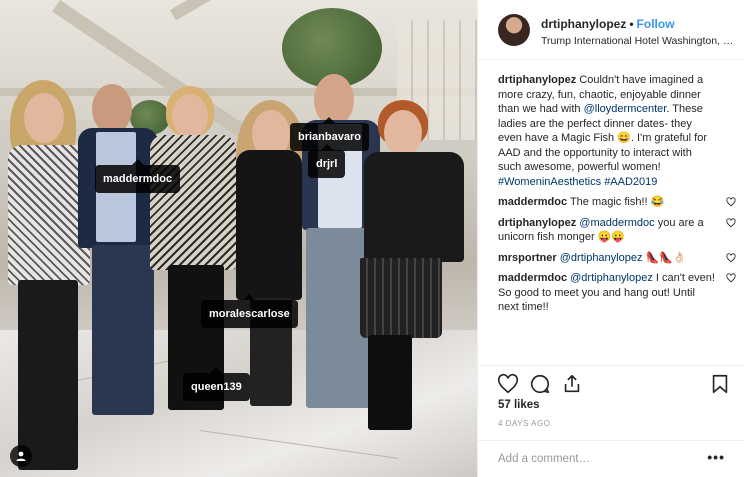 The width and height of the screenshot is (744, 477). What do you see at coordinates (514, 30) in the screenshot?
I see `avatar` at bounding box center [514, 30].